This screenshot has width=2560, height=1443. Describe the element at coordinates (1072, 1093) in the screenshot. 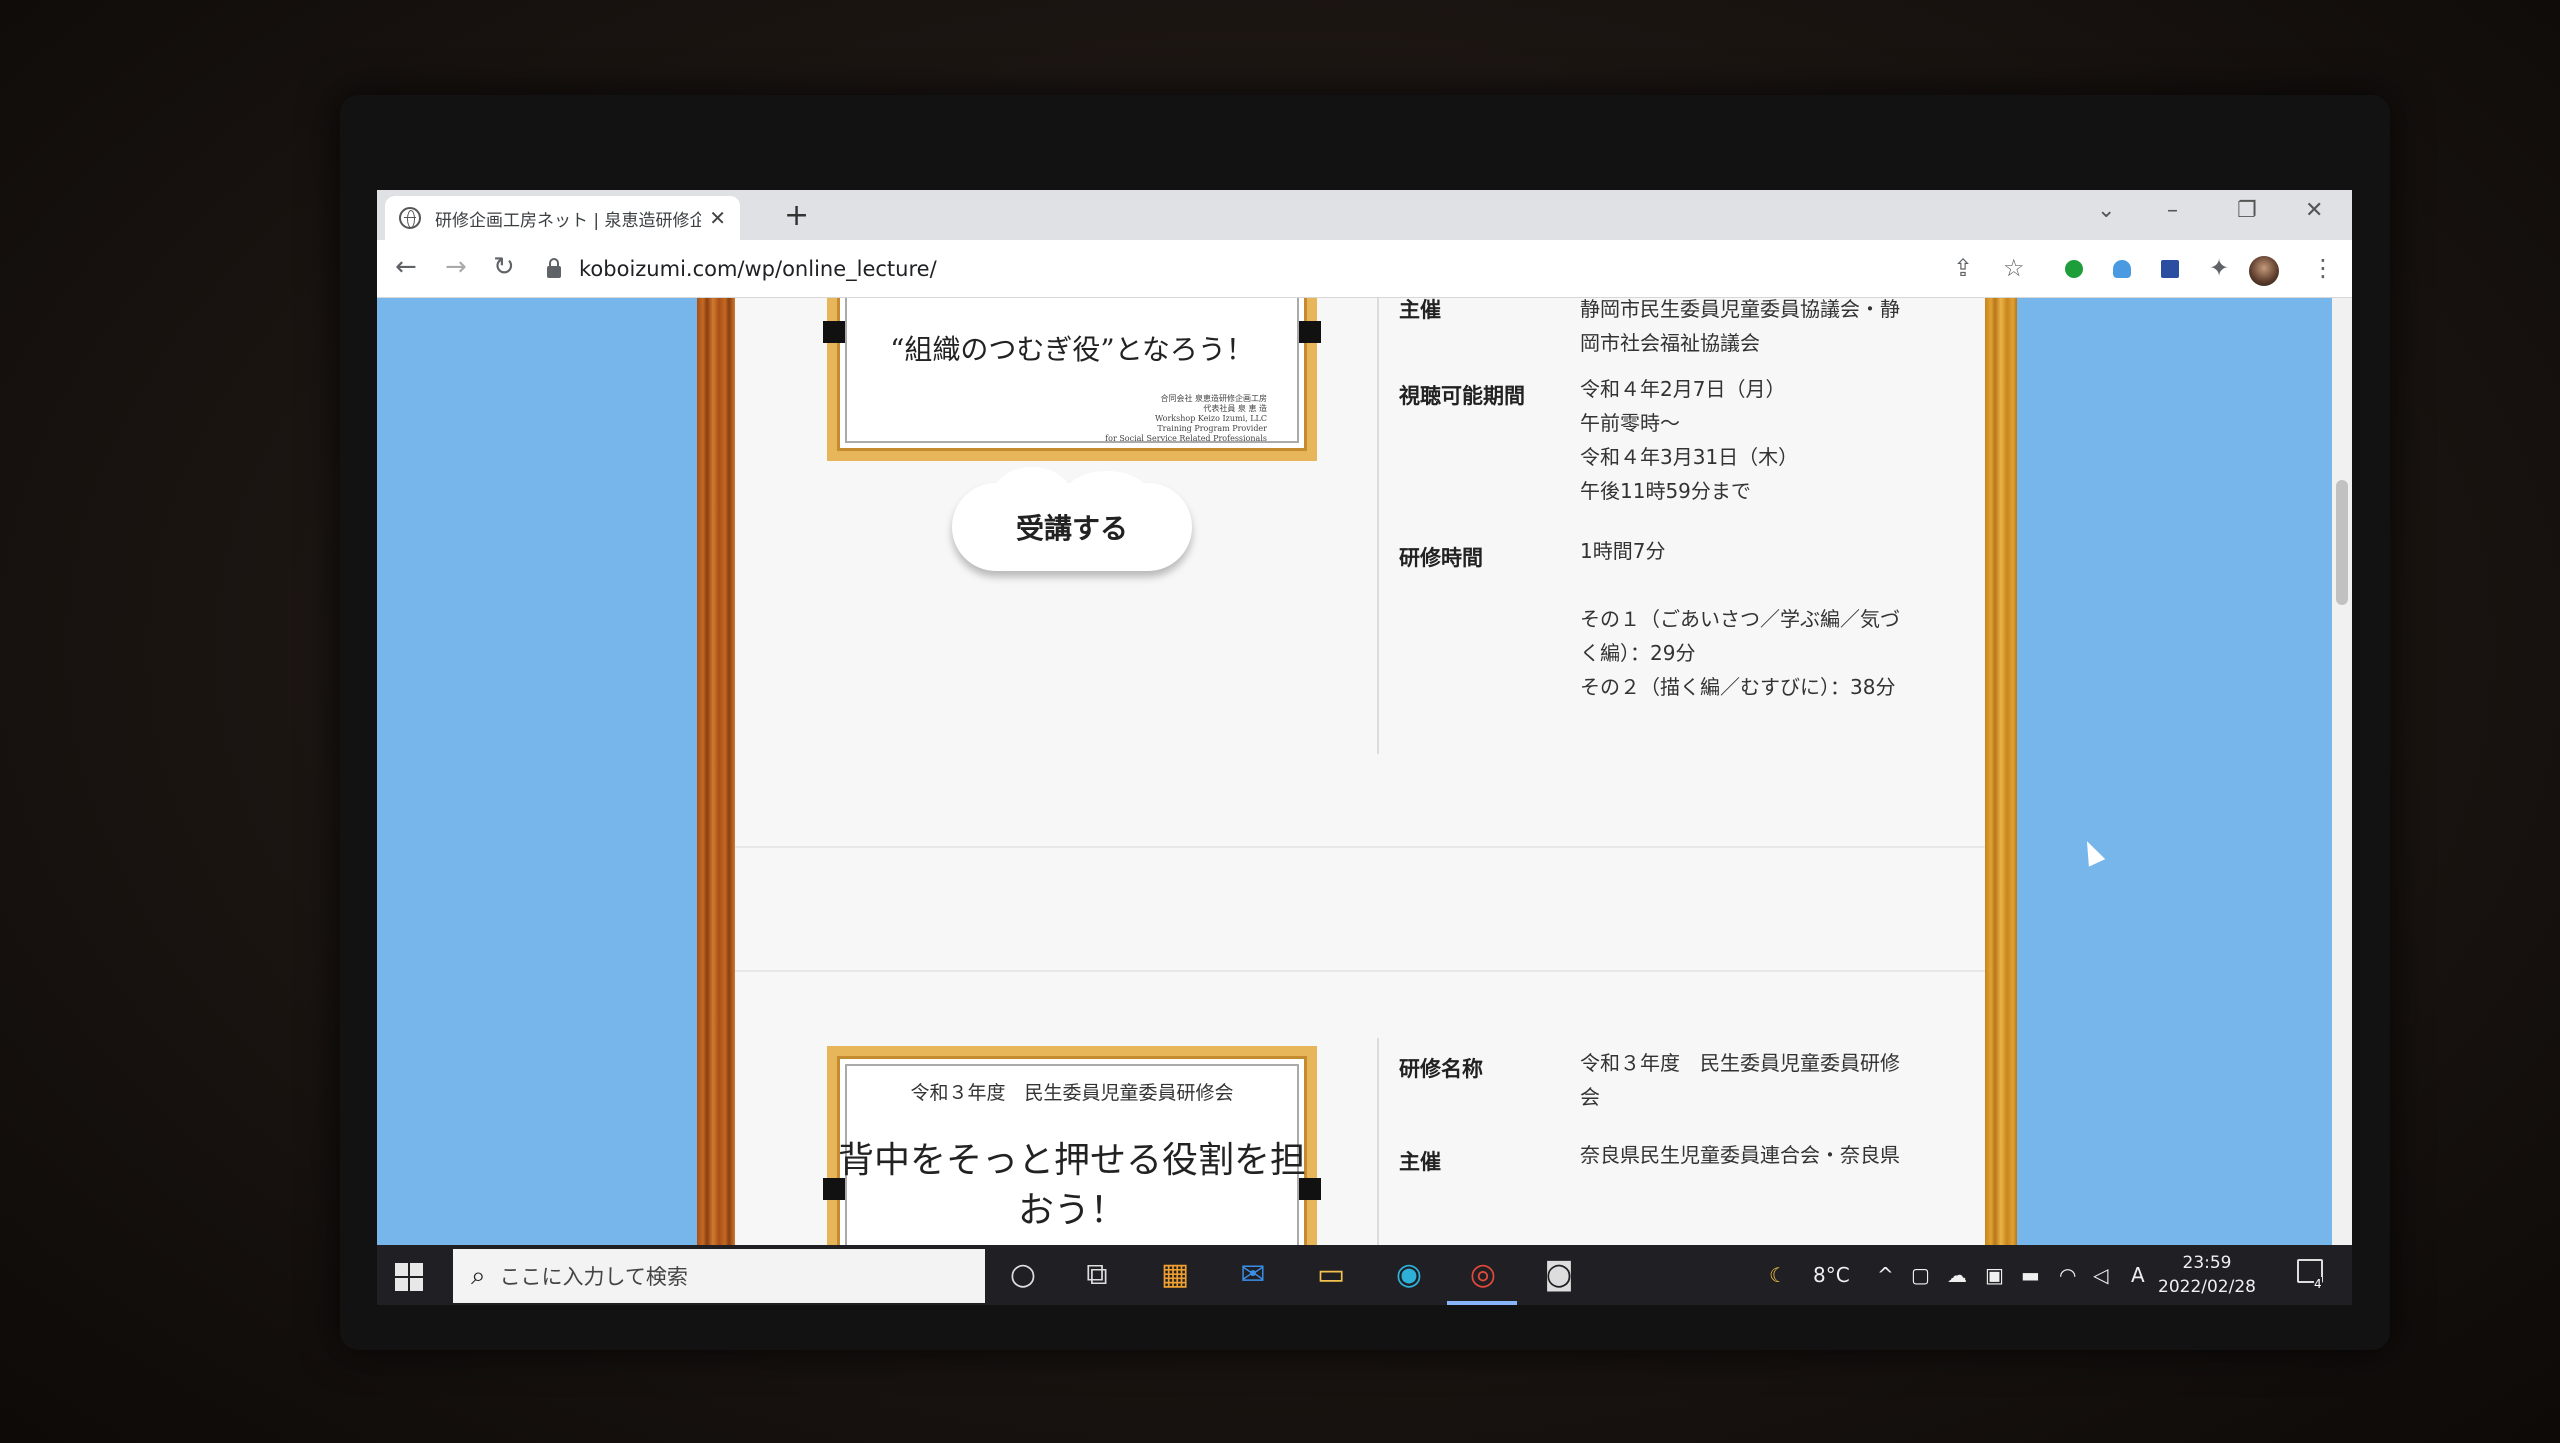

I see `certificate-year: 令和３年度 民生委員児童委員研修会` at that location.